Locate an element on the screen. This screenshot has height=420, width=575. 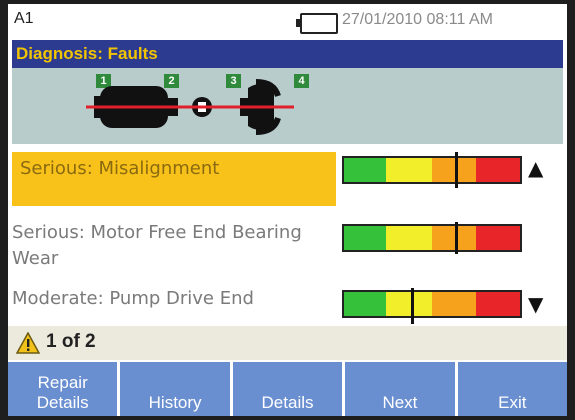
exit-button: Exit is located at coordinates (512, 389).